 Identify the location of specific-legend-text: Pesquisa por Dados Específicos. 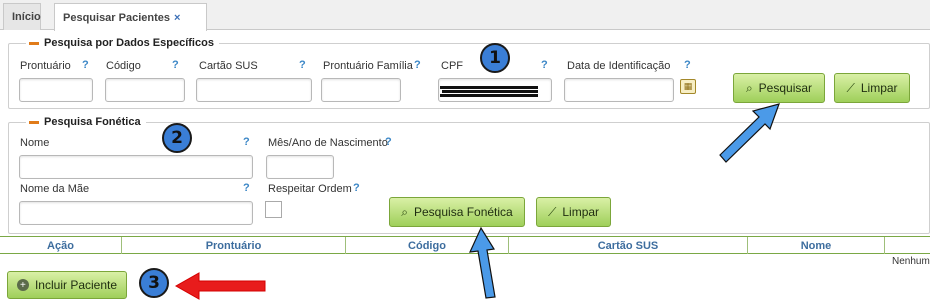
(129, 43).